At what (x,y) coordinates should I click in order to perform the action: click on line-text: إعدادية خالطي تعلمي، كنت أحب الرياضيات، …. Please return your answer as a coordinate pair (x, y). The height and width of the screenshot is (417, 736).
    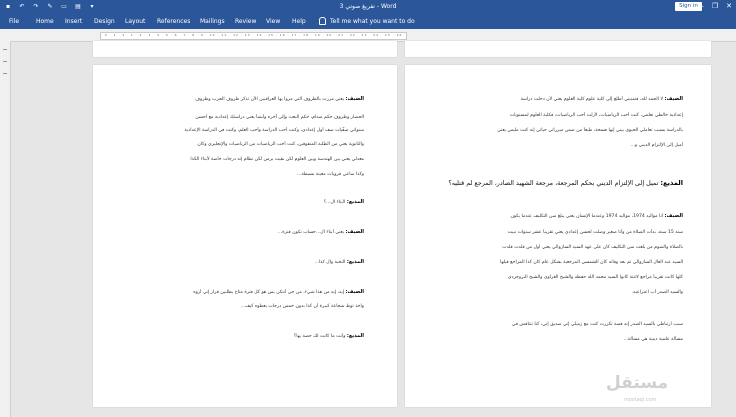
    Looking at the image, I should click on (596, 115).